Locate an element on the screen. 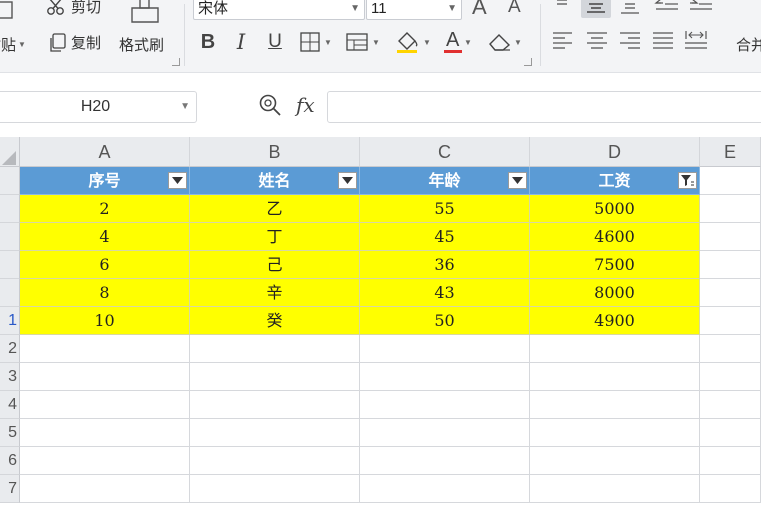 The image size is (761, 509). table-cell: 乙 is located at coordinates (275, 209).